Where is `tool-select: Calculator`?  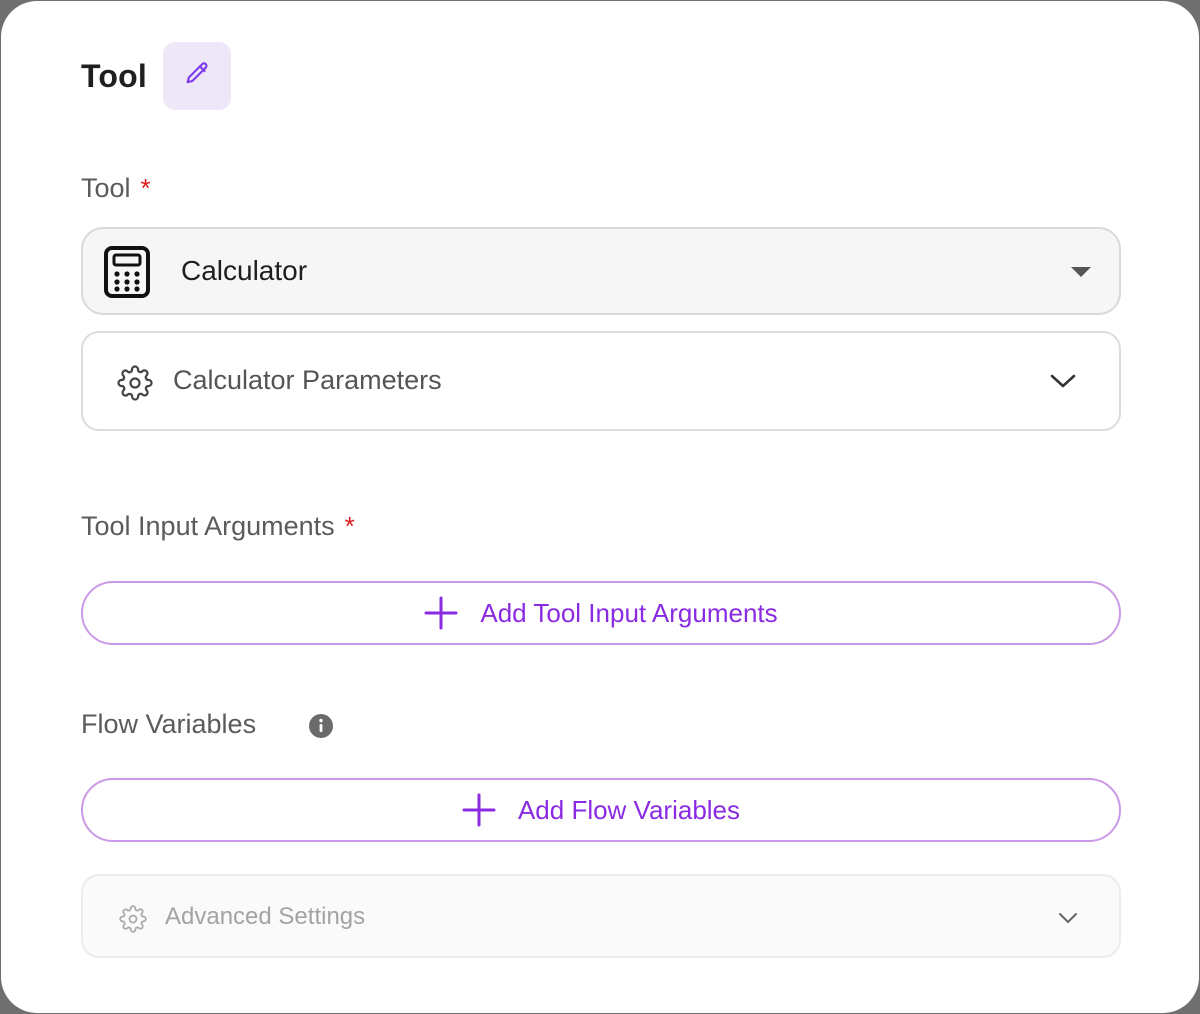
tool-select: Calculator is located at coordinates (601, 271).